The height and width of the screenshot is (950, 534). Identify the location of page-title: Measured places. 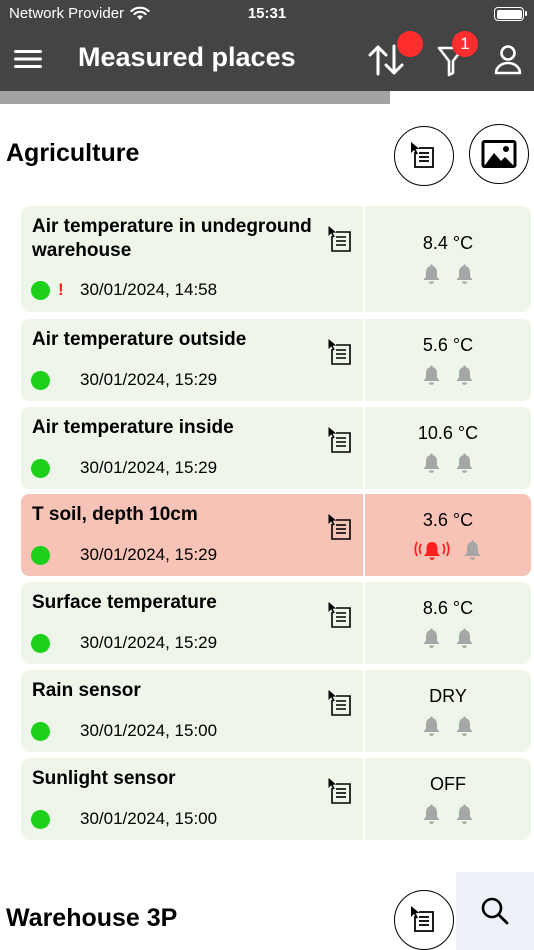
(187, 57).